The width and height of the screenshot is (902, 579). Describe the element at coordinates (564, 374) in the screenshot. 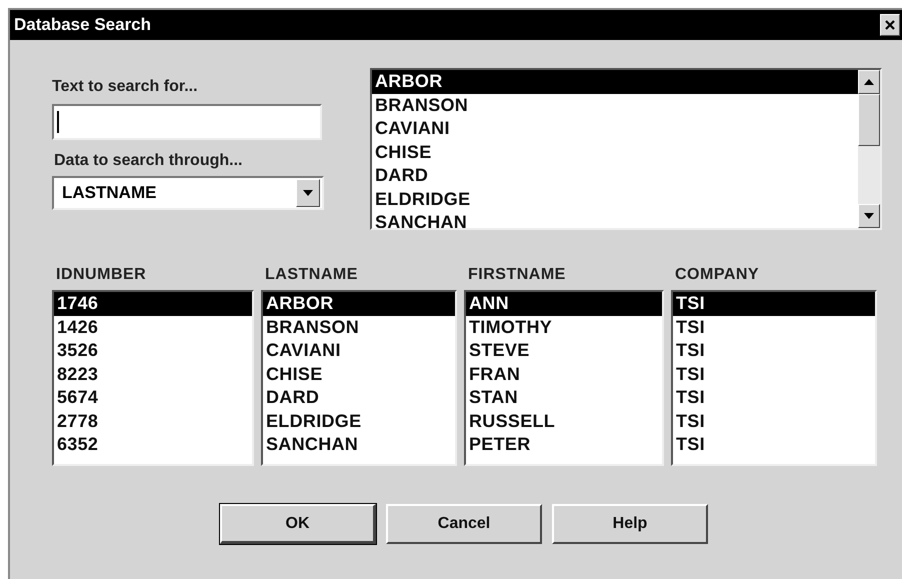

I see `list-item: FRAN` at that location.